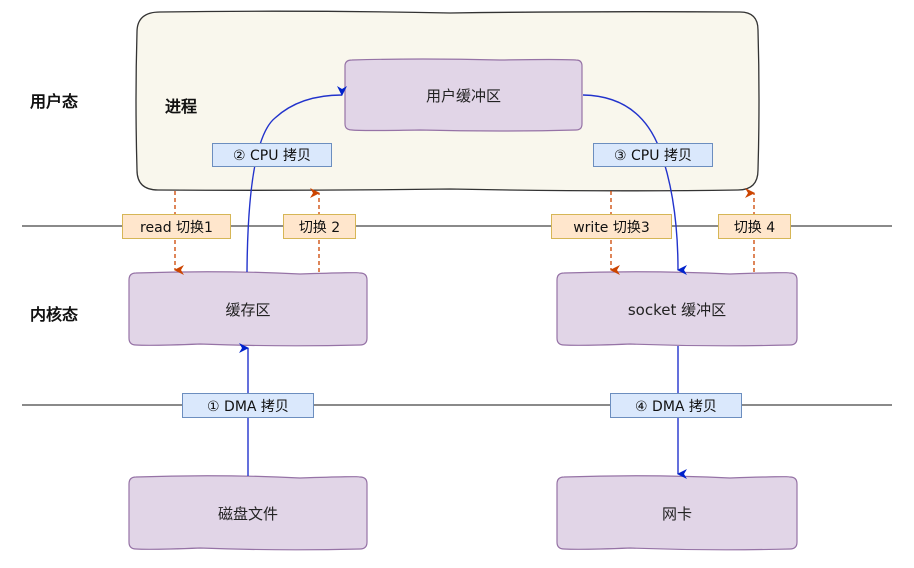 This screenshot has width=914, height=568. I want to click on user-buffer-label: 用户缓冲区, so click(463, 95).